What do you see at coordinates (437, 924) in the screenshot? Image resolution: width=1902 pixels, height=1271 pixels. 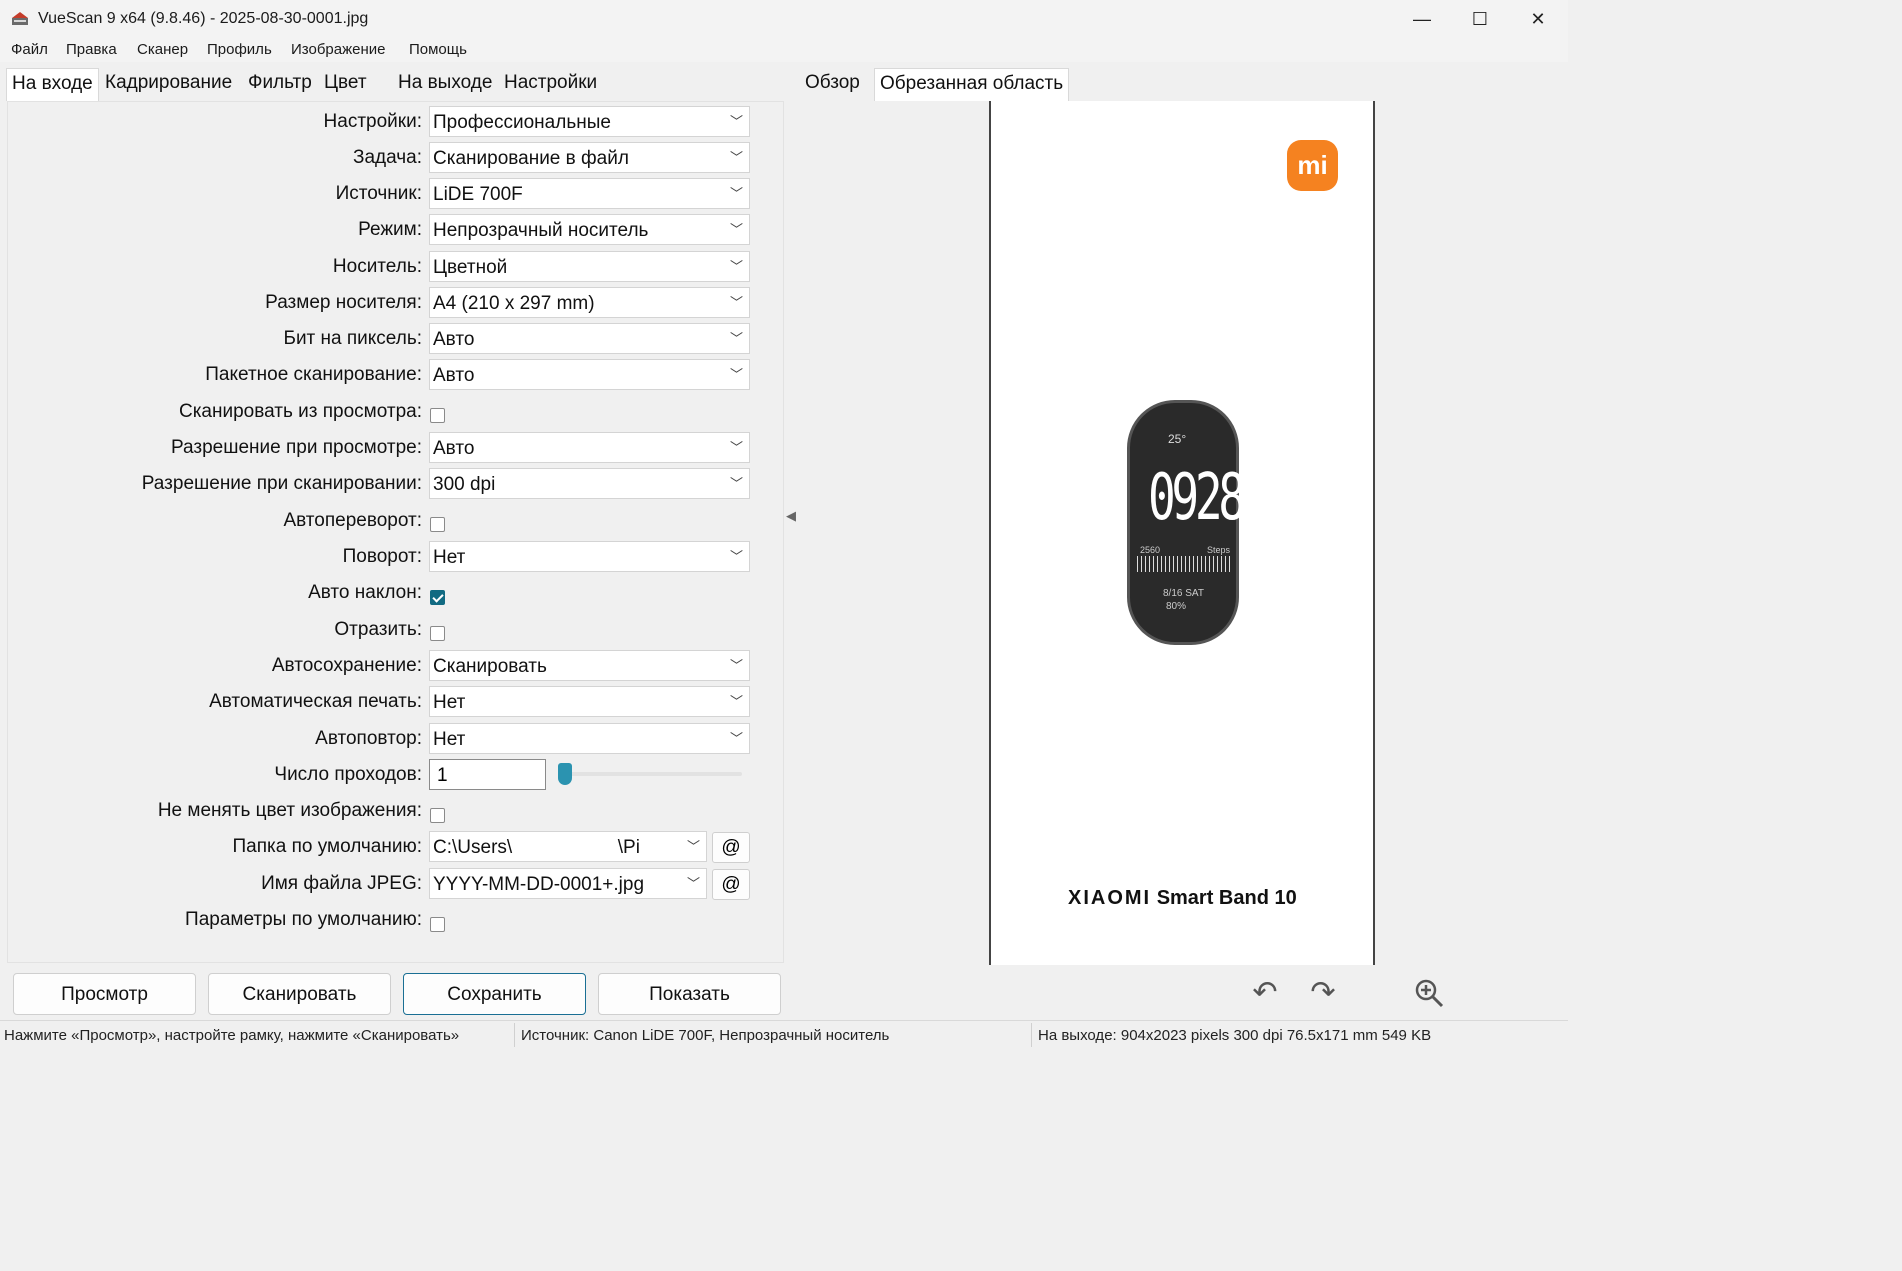 I see `default-options-checkbox` at bounding box center [437, 924].